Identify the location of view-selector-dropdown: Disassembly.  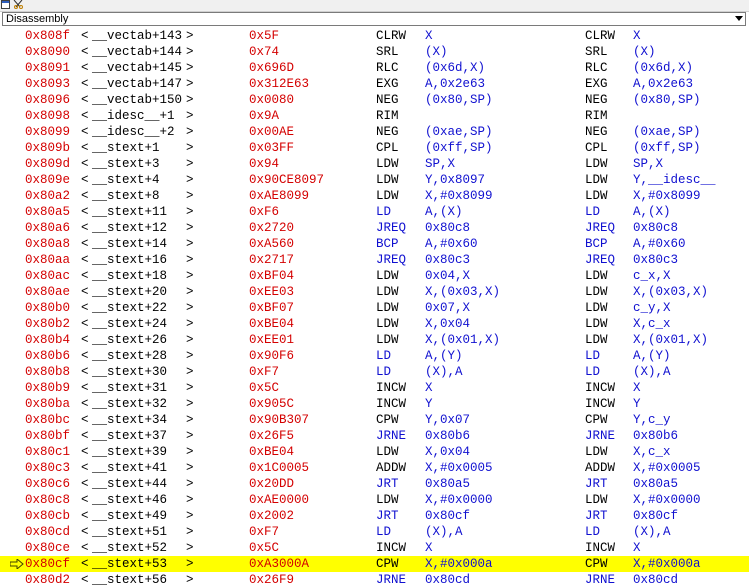
(374, 19).